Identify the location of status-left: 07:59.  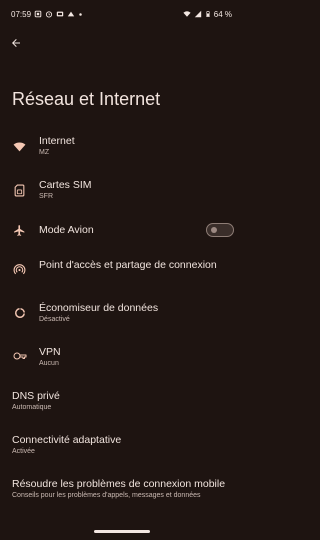
(47, 14).